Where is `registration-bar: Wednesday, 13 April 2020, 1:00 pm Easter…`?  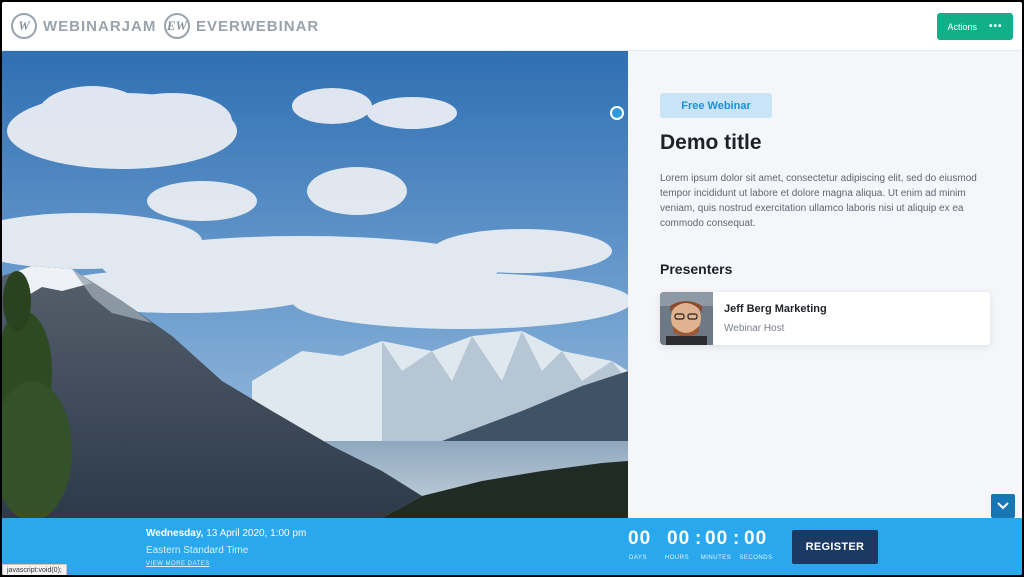
registration-bar: Wednesday, 13 April 2020, 1:00 pm Easter… is located at coordinates (512, 546).